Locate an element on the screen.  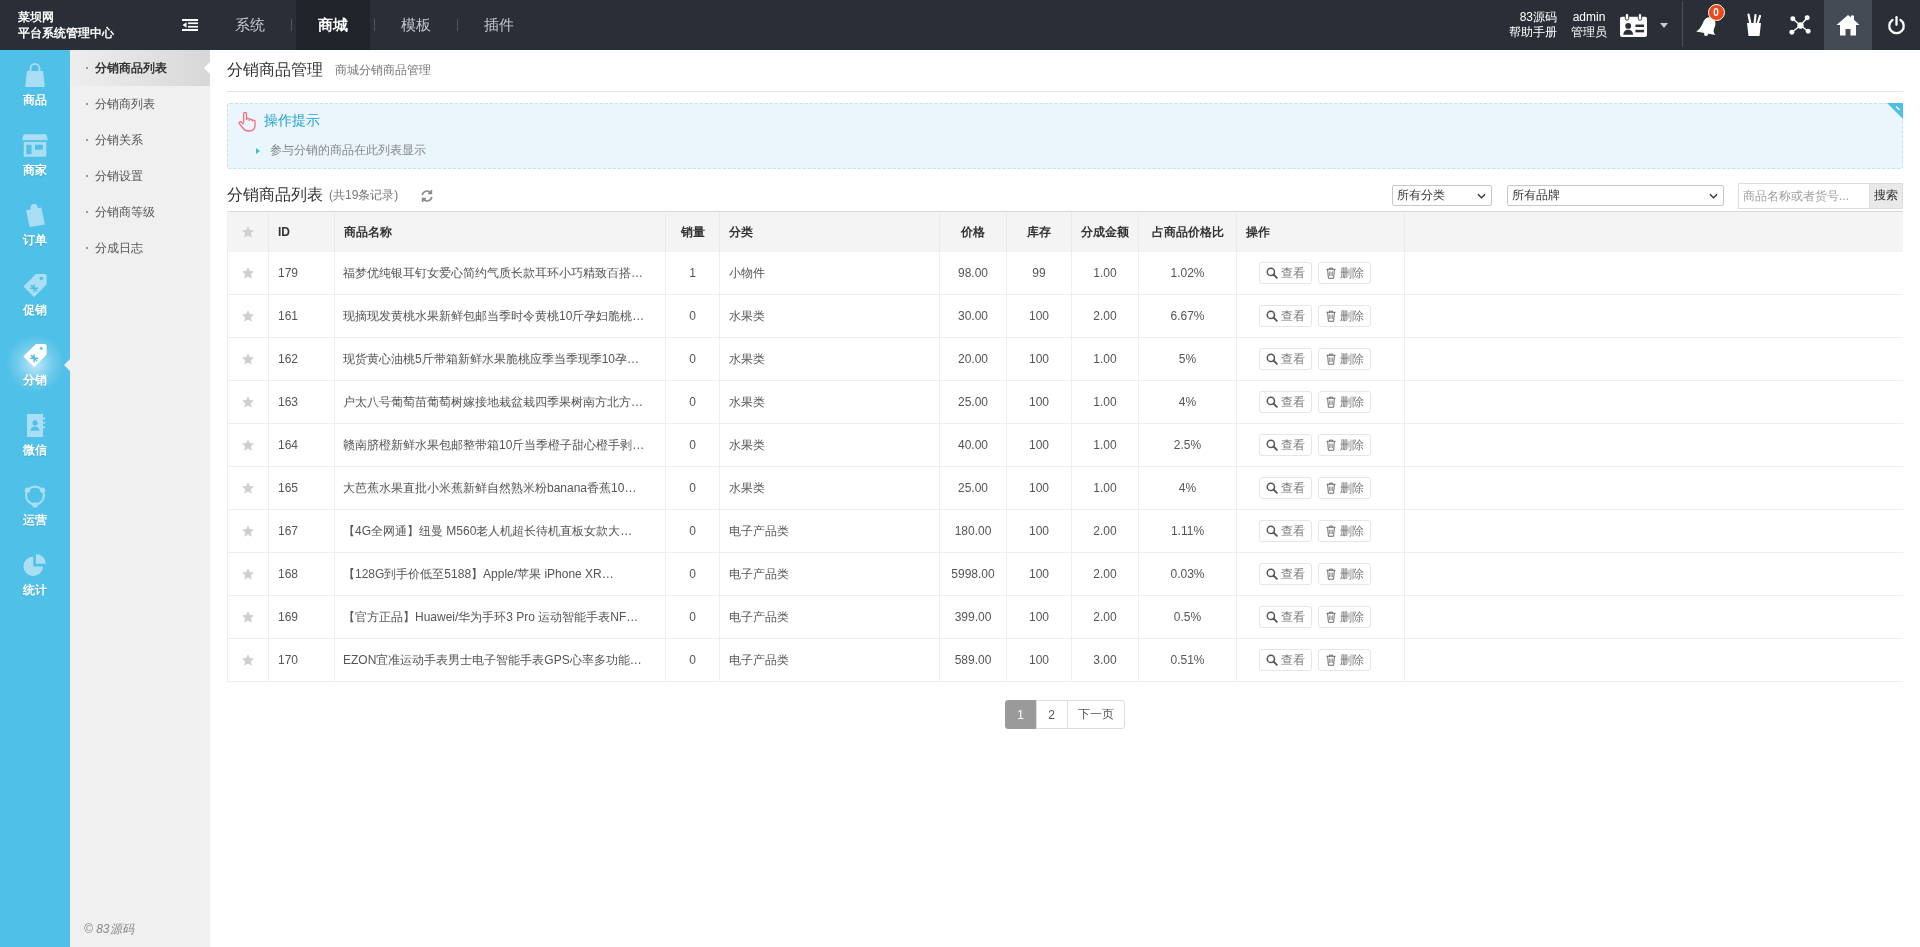
subnav-item: 分销商列表 is located at coordinates (140, 104).